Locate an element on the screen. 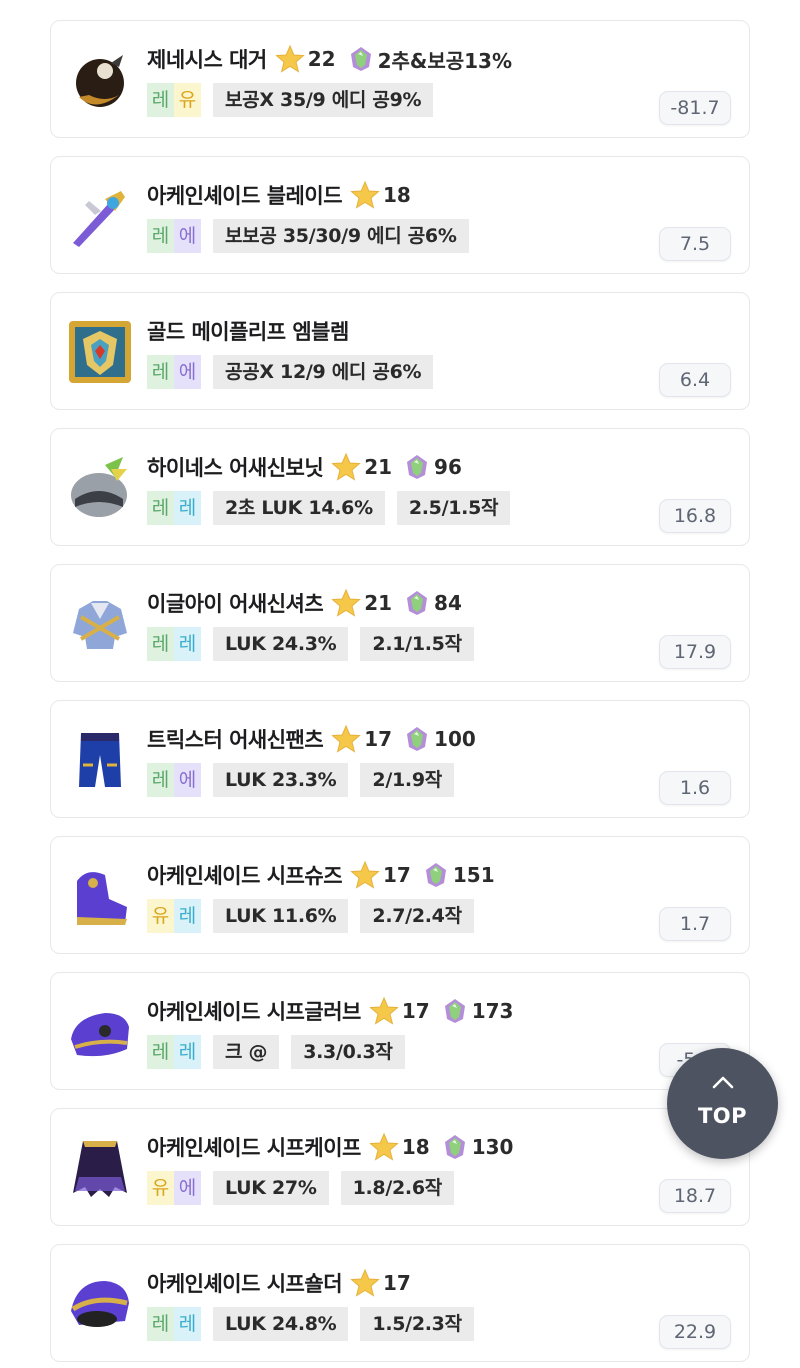  item-title-row: 골드 메이플리프 엠블렘 is located at coordinates (248, 331).